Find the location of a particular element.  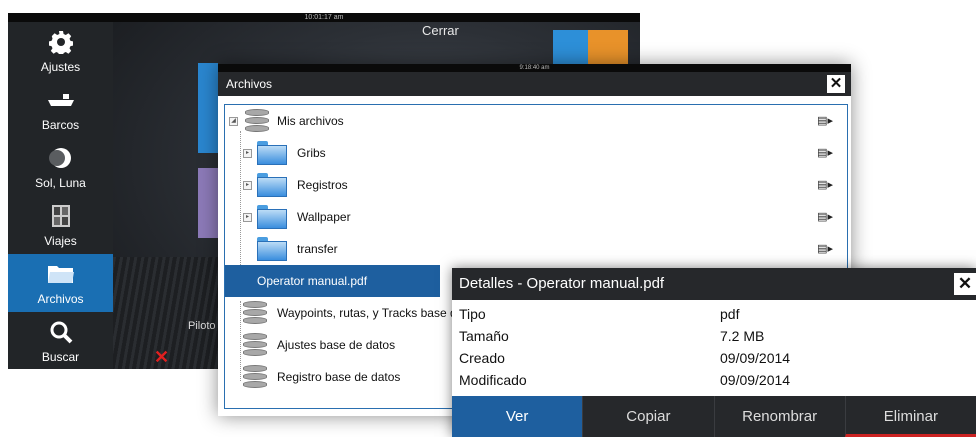

trip-calculator-icon is located at coordinates (60, 216).